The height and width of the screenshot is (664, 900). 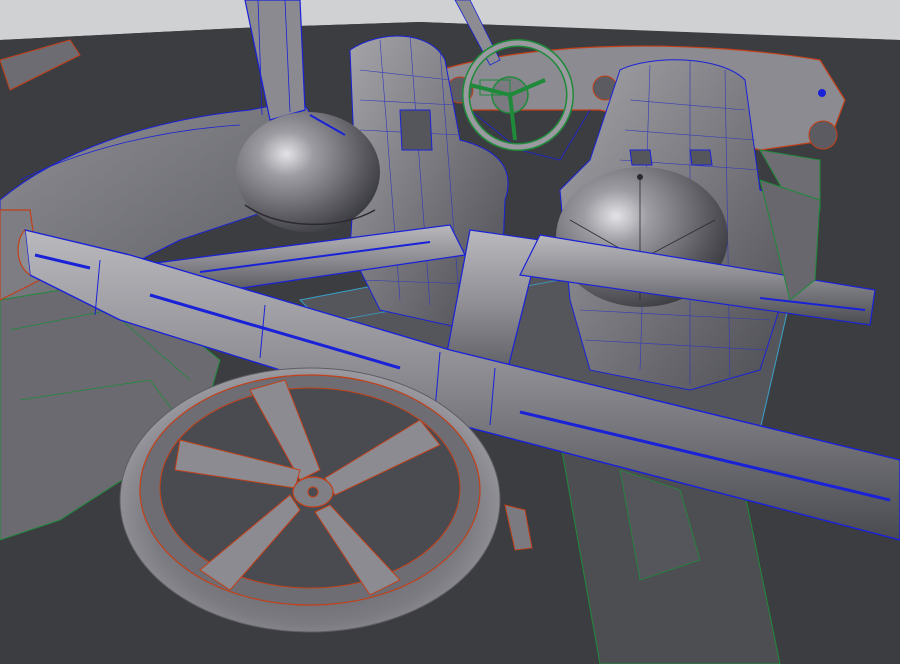 What do you see at coordinates (308, 172) in the screenshot?
I see `driver-helmet` at bounding box center [308, 172].